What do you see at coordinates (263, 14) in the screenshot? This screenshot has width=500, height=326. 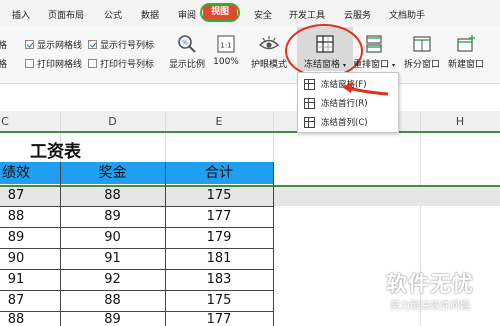 I see `tab-security: 安全` at bounding box center [263, 14].